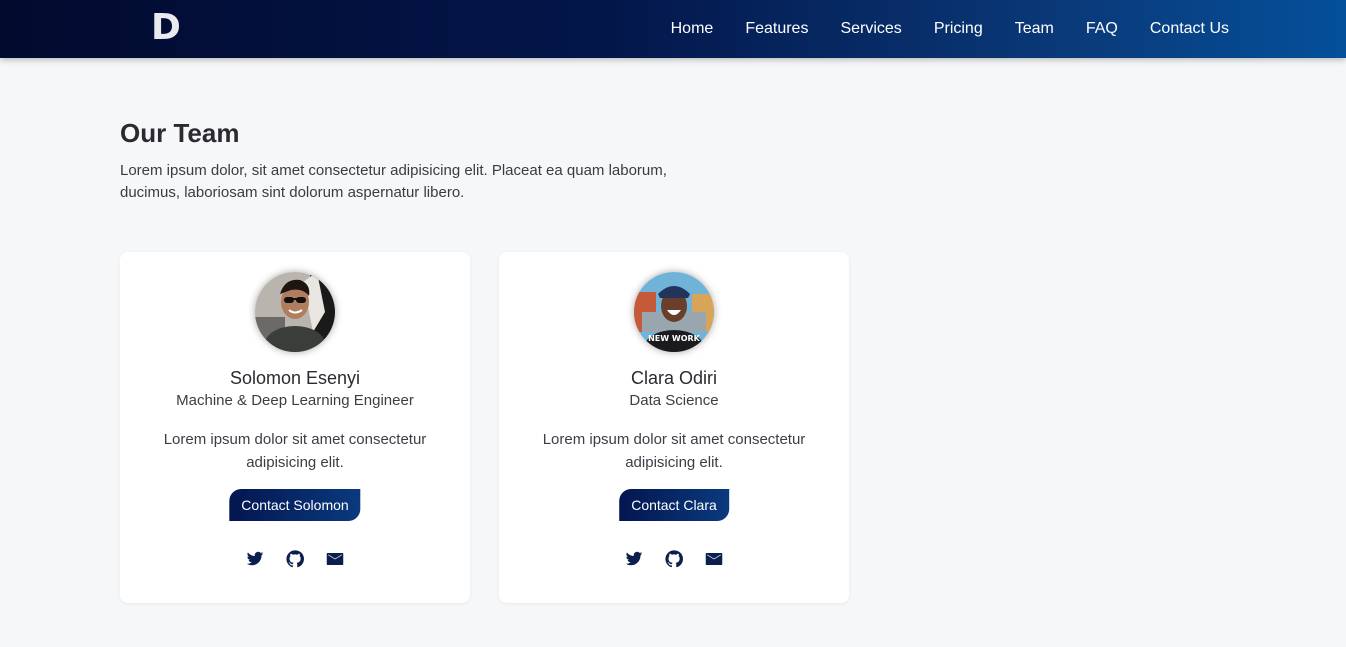 This screenshot has width=1346, height=647. What do you see at coordinates (180, 133) in the screenshot?
I see `section-title: Our Team` at bounding box center [180, 133].